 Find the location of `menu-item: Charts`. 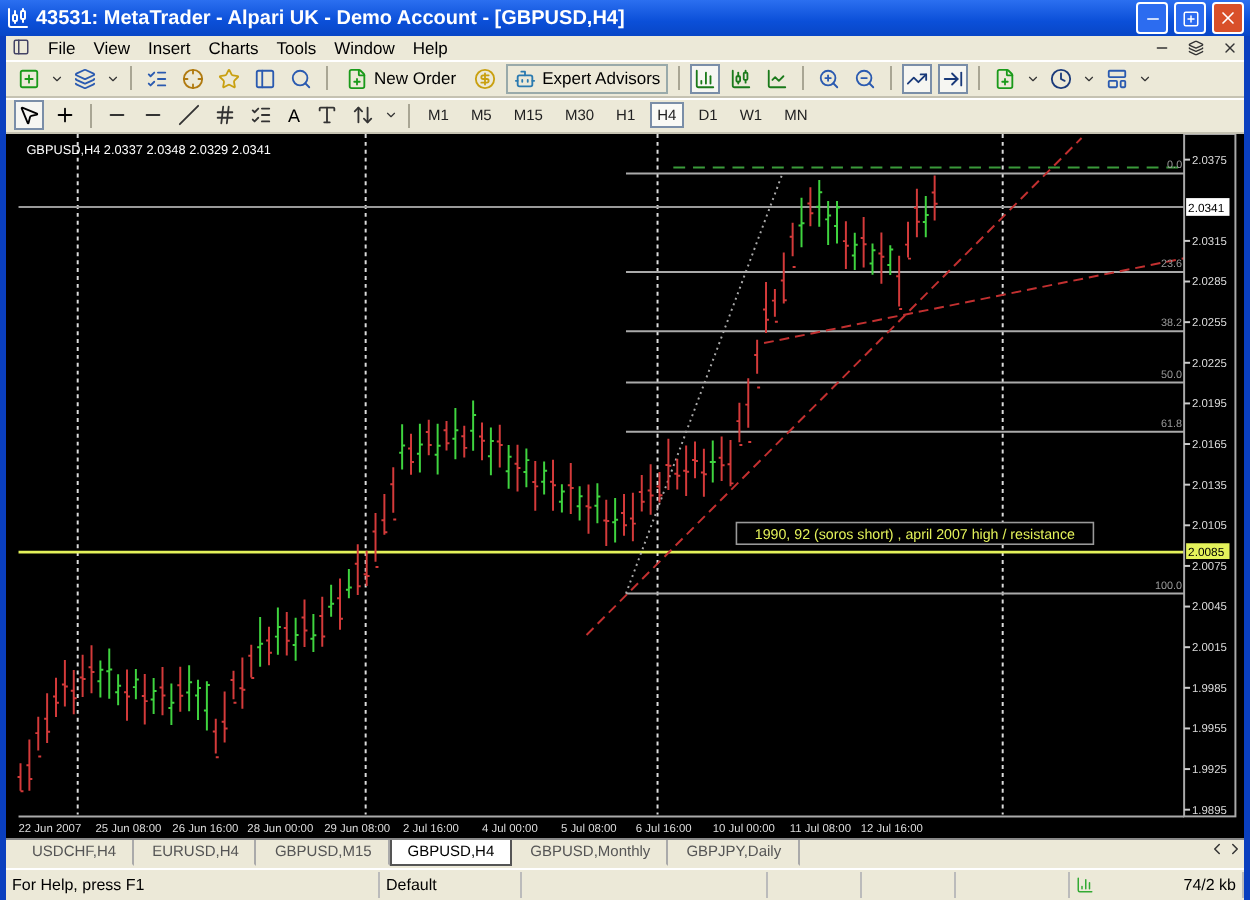

menu-item: Charts is located at coordinates (233, 47).